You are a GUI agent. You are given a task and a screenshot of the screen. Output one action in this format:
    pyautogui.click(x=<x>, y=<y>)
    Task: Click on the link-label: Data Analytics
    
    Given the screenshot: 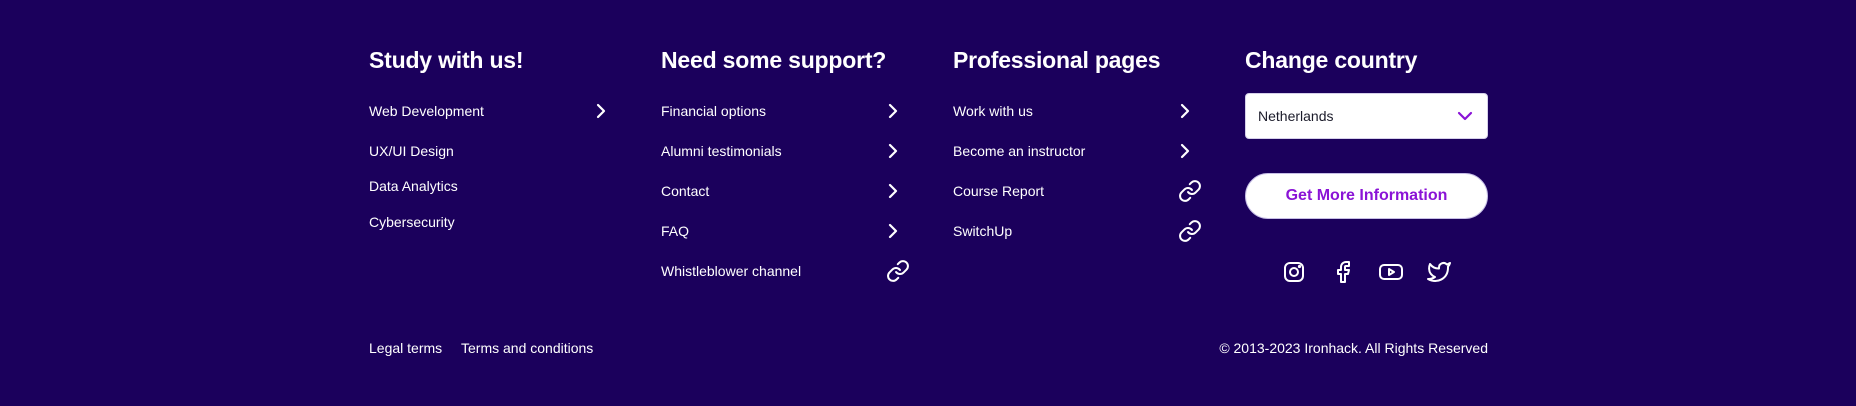 What is the action you would take?
    pyautogui.click(x=413, y=186)
    